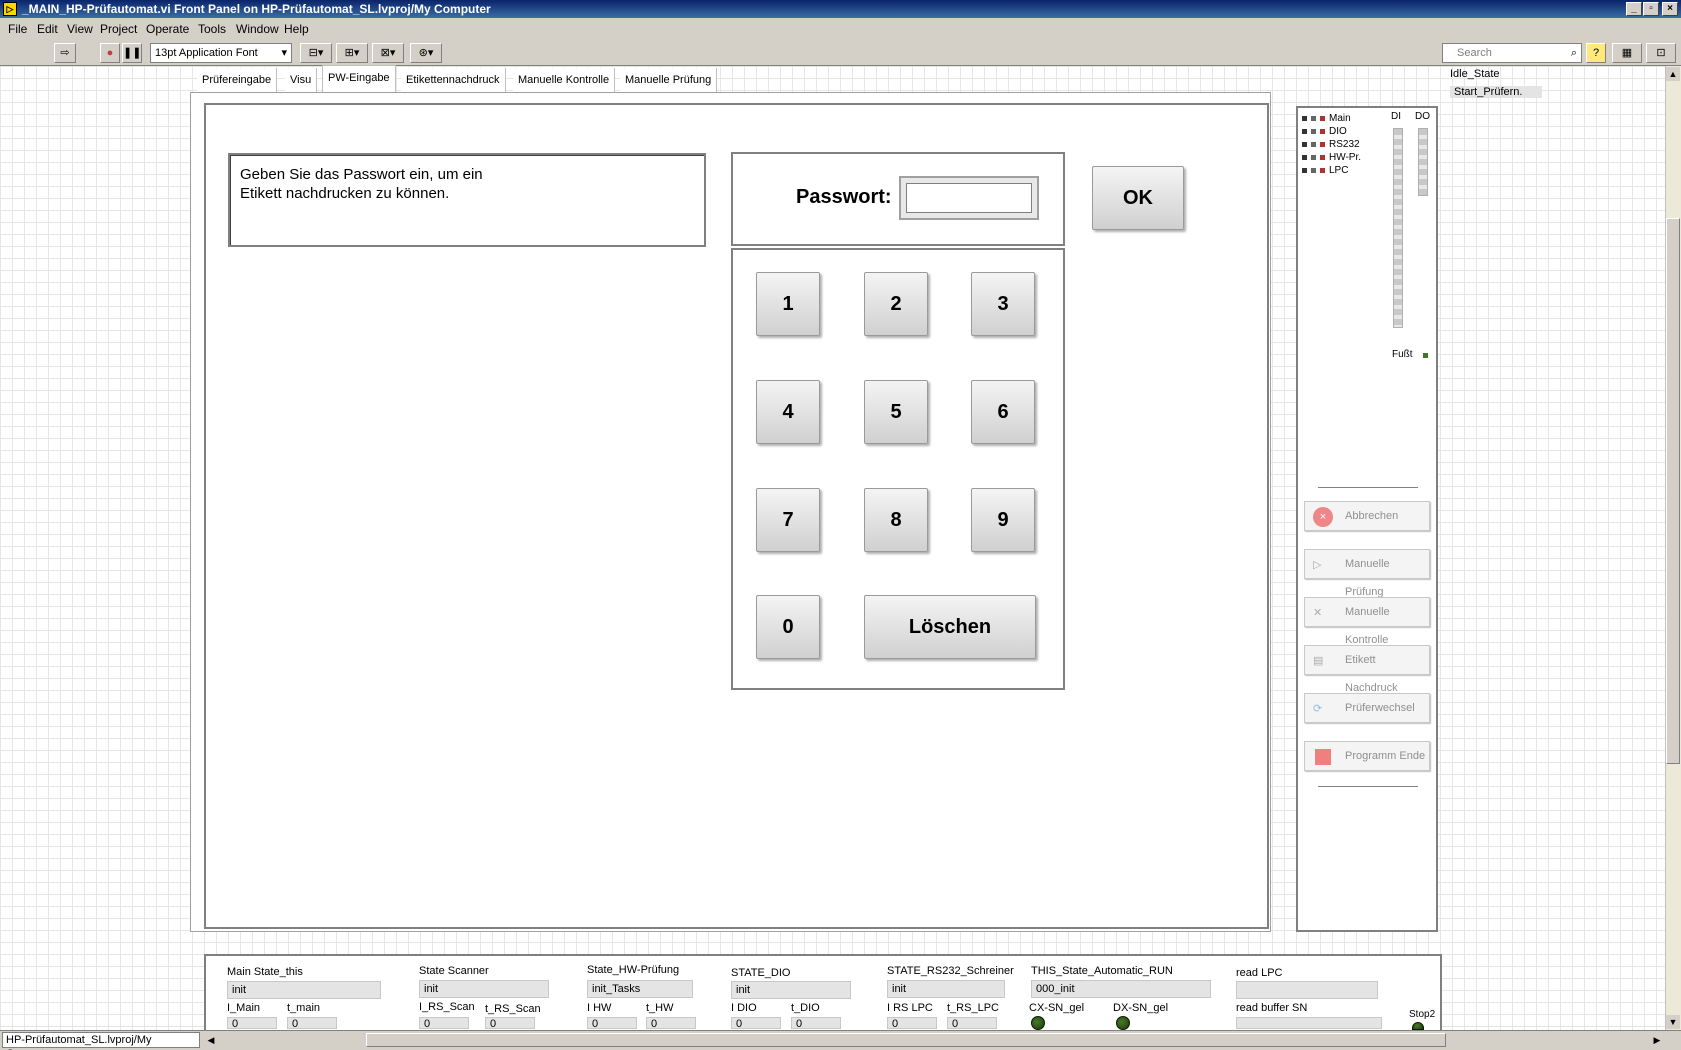  I want to click on key-3-button: 3, so click(1003, 304).